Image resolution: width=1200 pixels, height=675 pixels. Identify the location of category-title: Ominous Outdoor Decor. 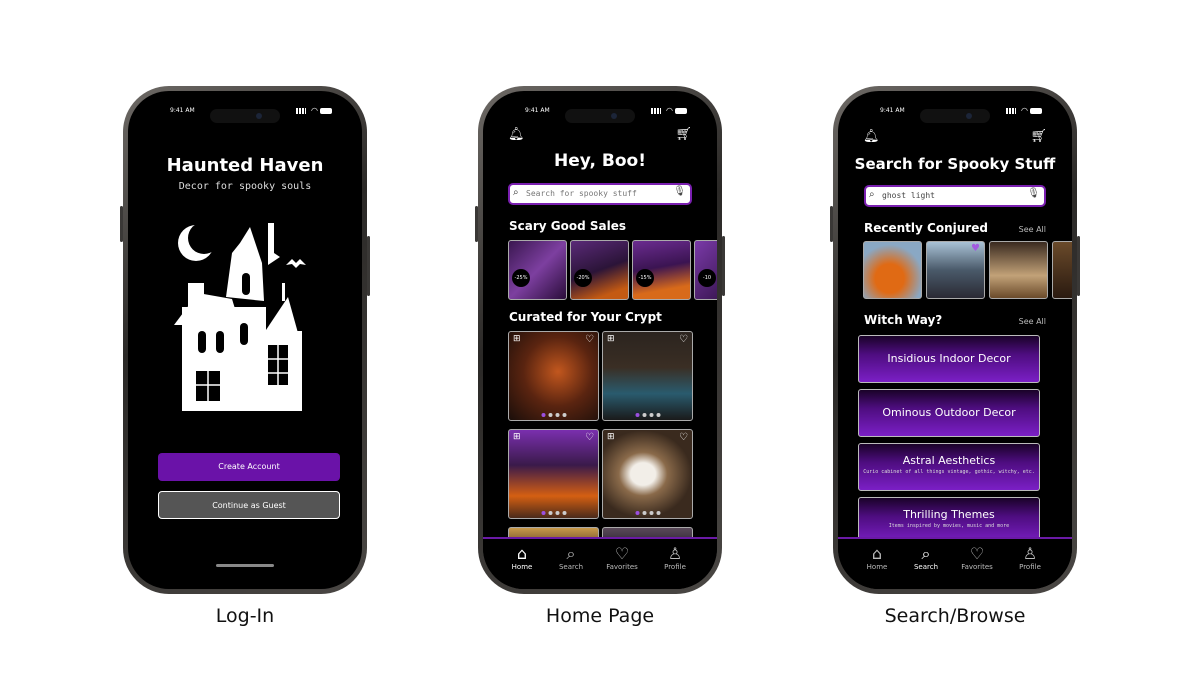
(949, 412).